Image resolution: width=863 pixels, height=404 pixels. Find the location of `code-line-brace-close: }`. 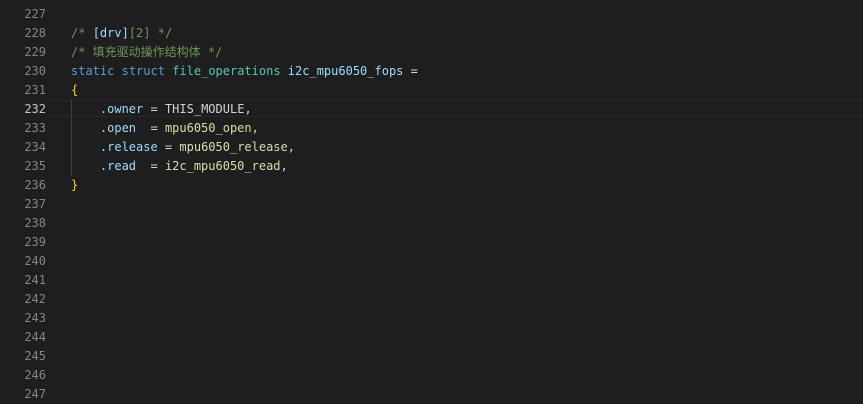

code-line-brace-close: } is located at coordinates (467, 185).